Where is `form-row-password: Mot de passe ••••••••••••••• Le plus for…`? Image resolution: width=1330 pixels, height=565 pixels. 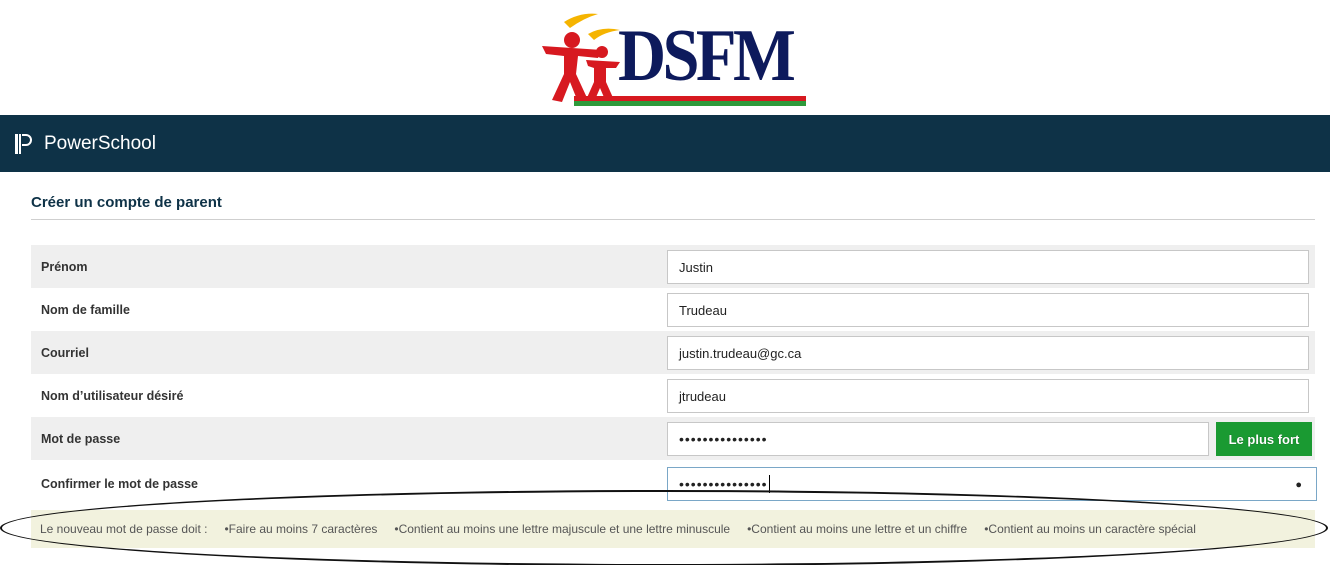 form-row-password: Mot de passe ••••••••••••••• Le plus for… is located at coordinates (673, 438).